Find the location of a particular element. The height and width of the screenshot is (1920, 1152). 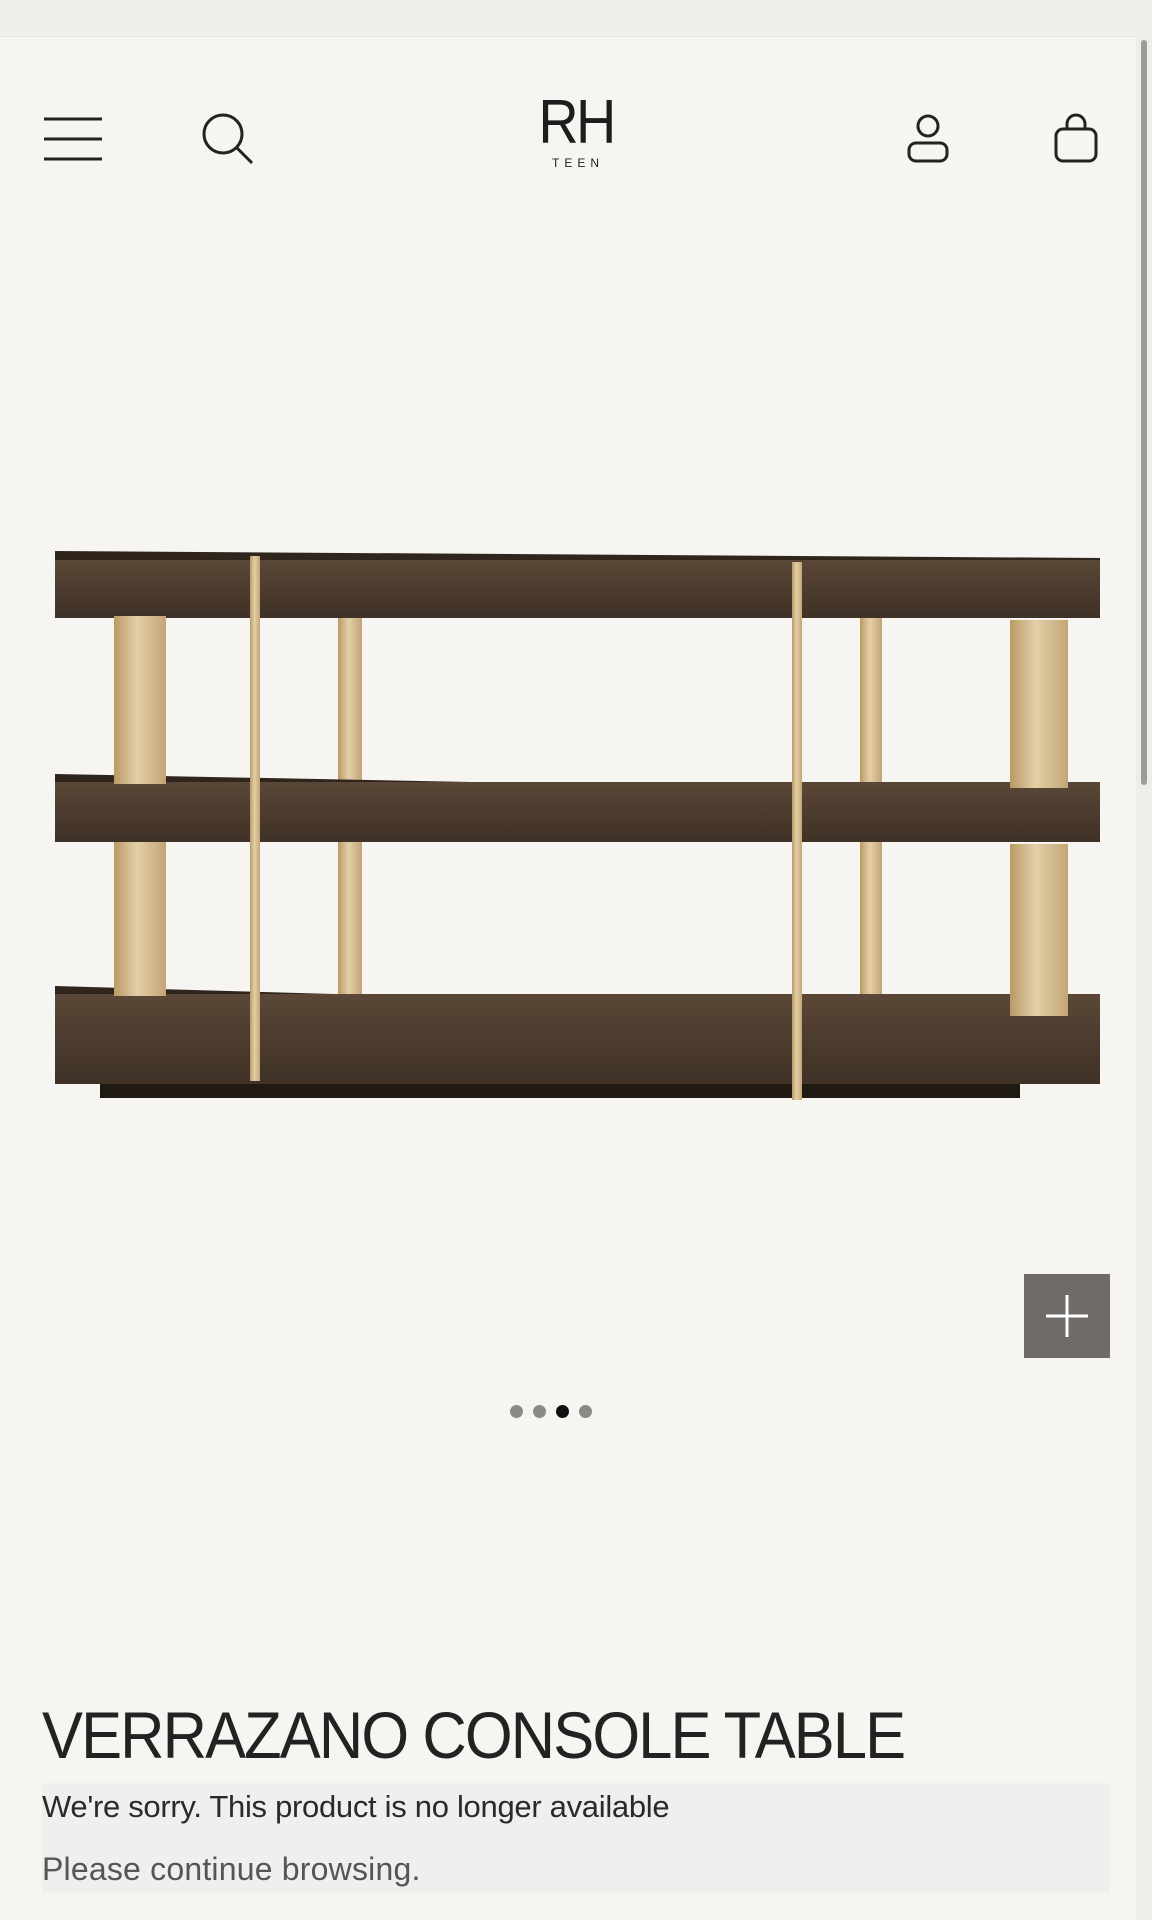

scrollbar-thumb is located at coordinates (1144, 412).